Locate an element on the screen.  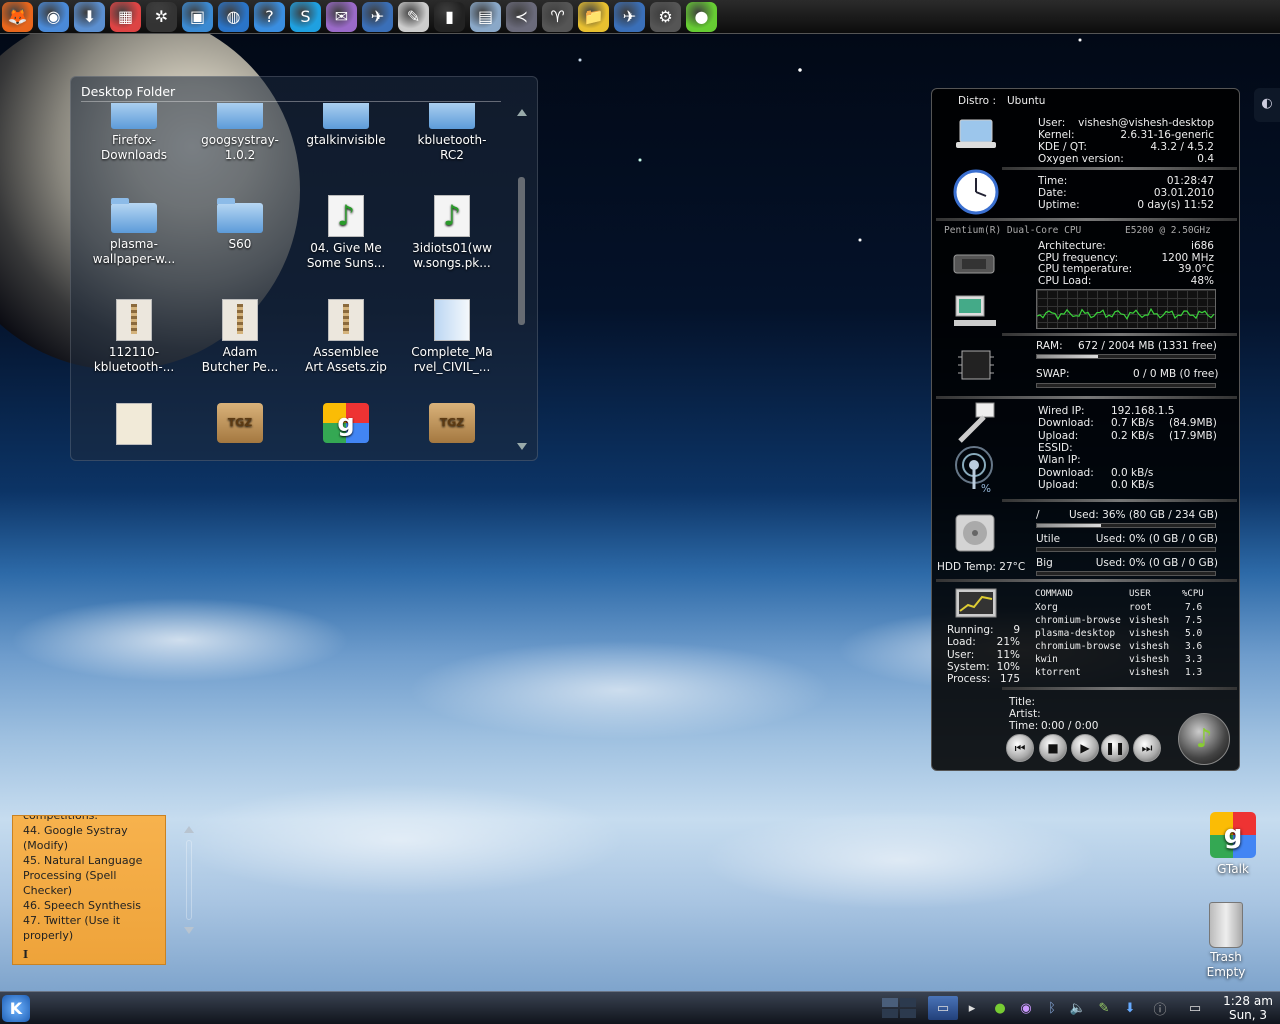
kickoff-menu-button: K is located at coordinates (16, 1008).